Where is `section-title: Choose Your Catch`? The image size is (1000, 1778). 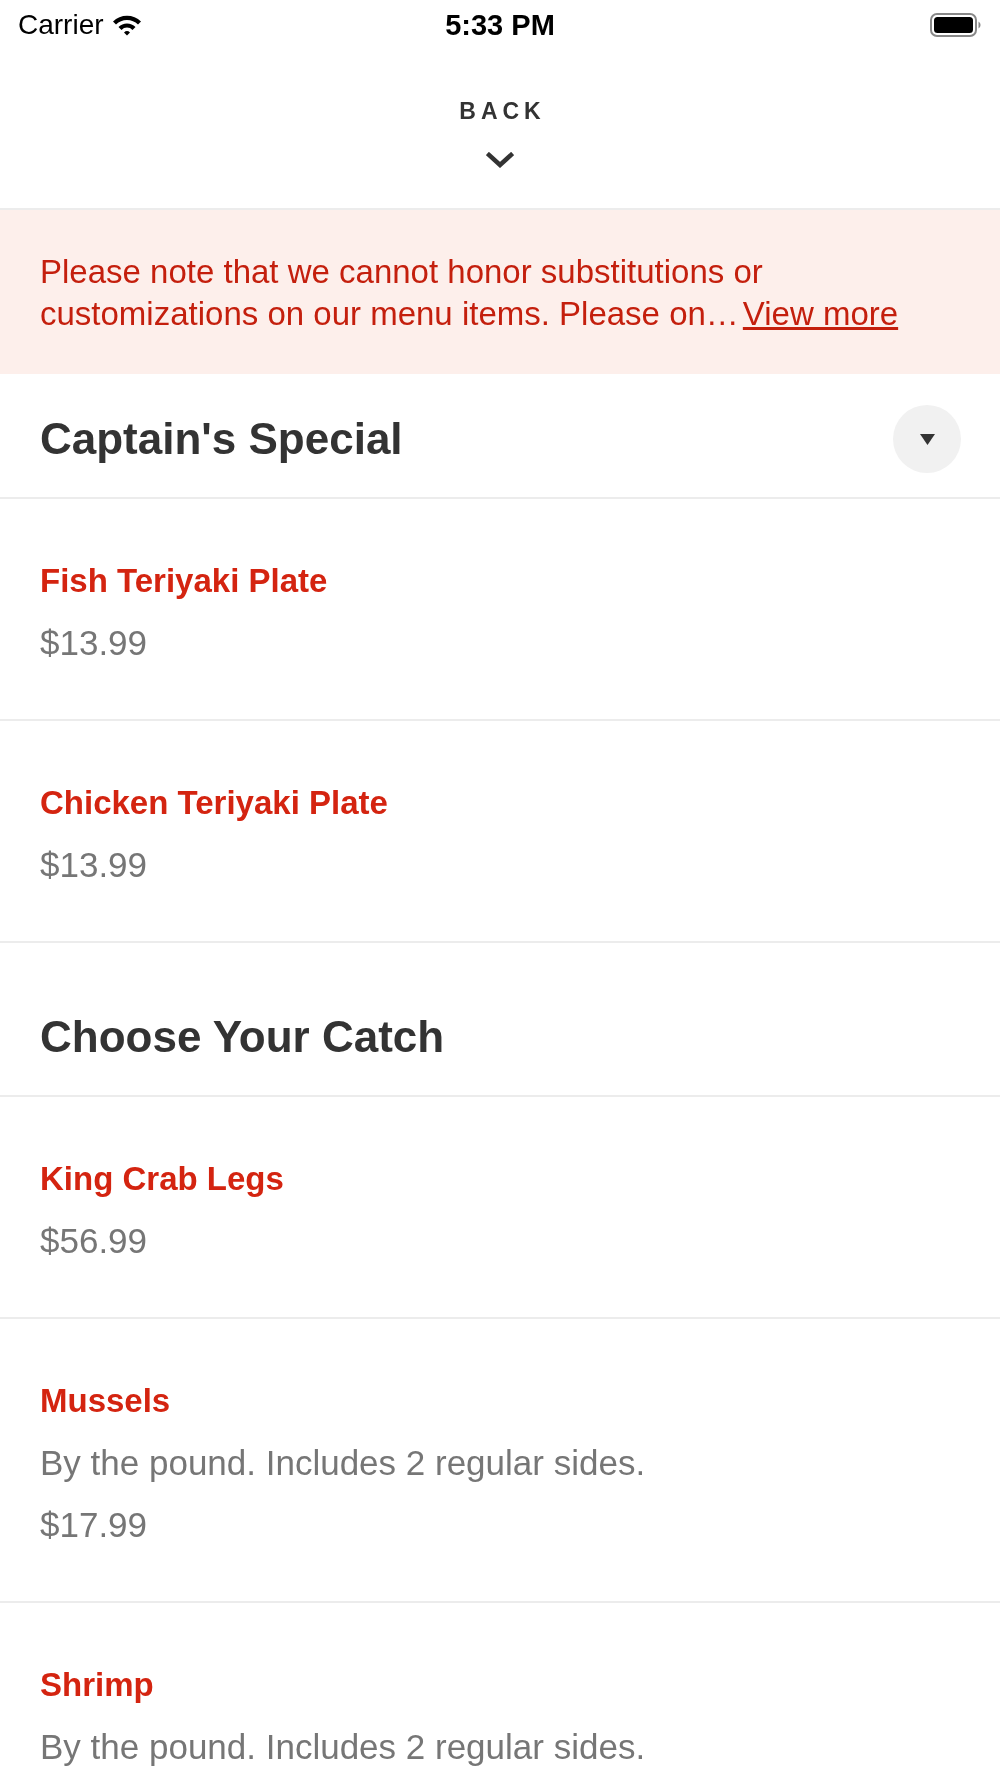 section-title: Choose Your Catch is located at coordinates (242, 1037).